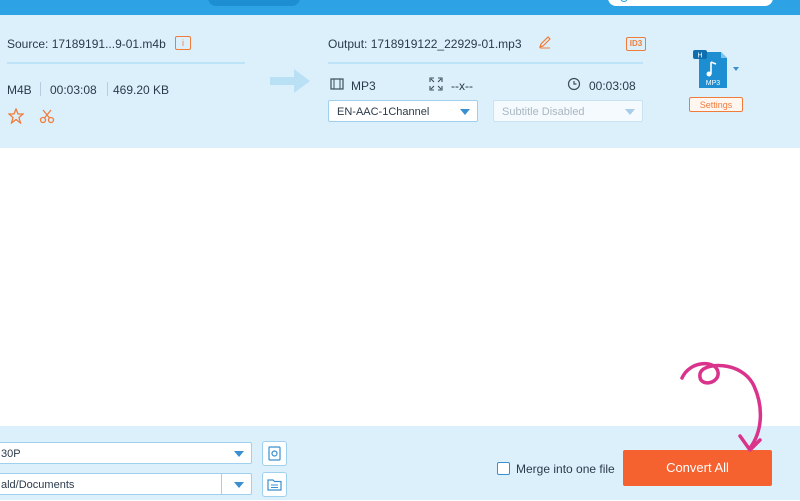 This screenshot has height=501, width=800. Describe the element at coordinates (290, 83) in the screenshot. I see `convert-arrow-icon` at that location.